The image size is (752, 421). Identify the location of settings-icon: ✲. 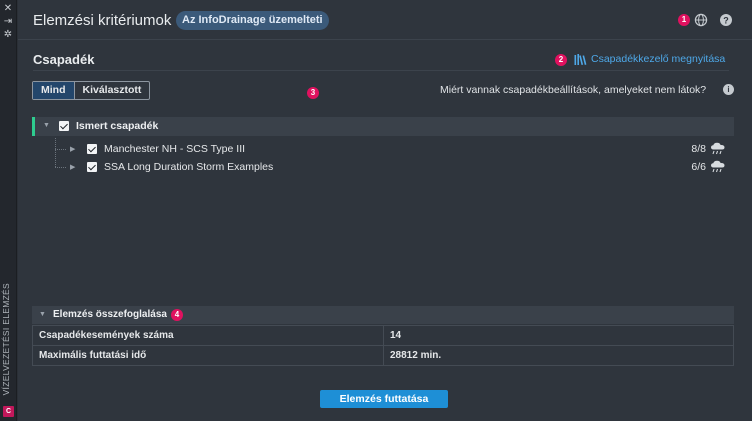
(8, 35).